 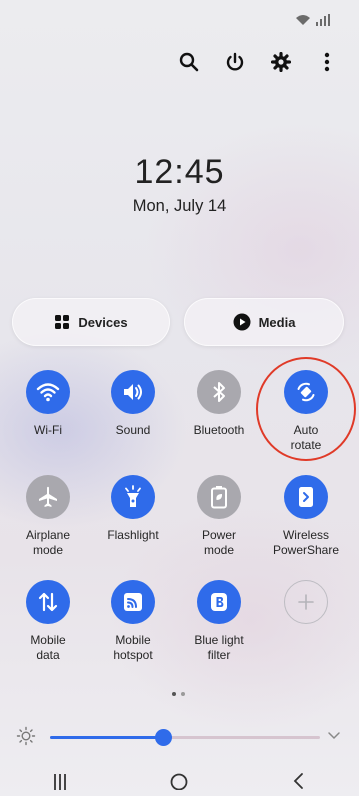 What do you see at coordinates (48, 542) in the screenshot?
I see `tile-label: Airplane mode` at bounding box center [48, 542].